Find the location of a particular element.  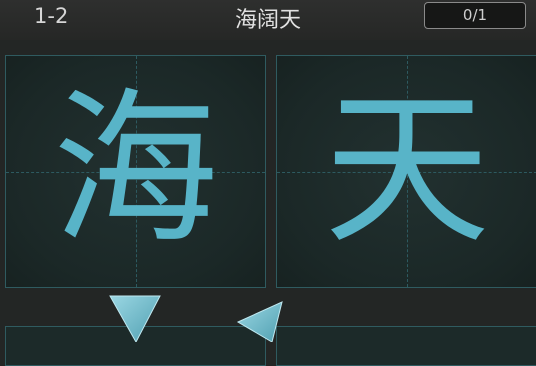

triangle-right-icon is located at coordinates (259, 322).